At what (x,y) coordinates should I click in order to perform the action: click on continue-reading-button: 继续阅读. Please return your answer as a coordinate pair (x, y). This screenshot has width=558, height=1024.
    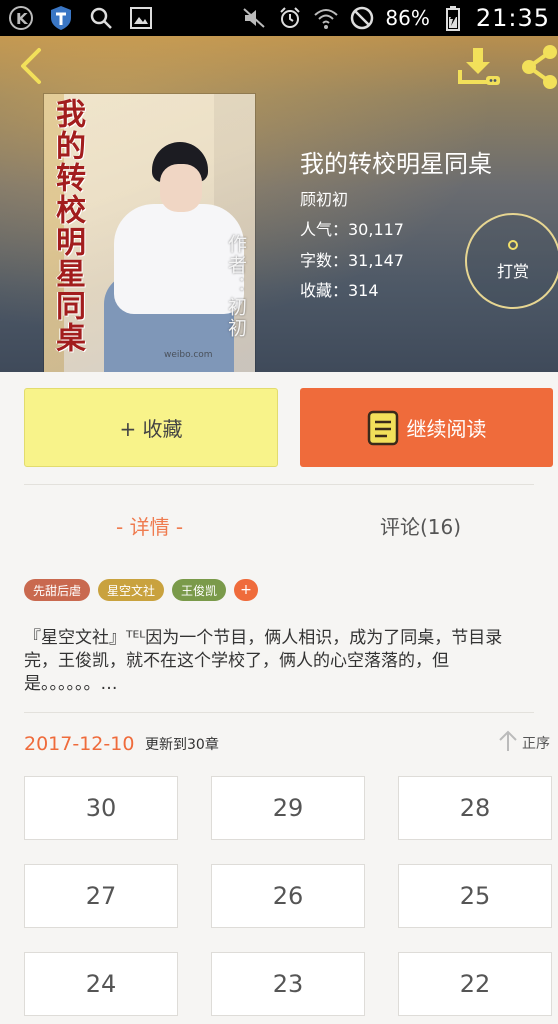
    Looking at the image, I should click on (426, 427).